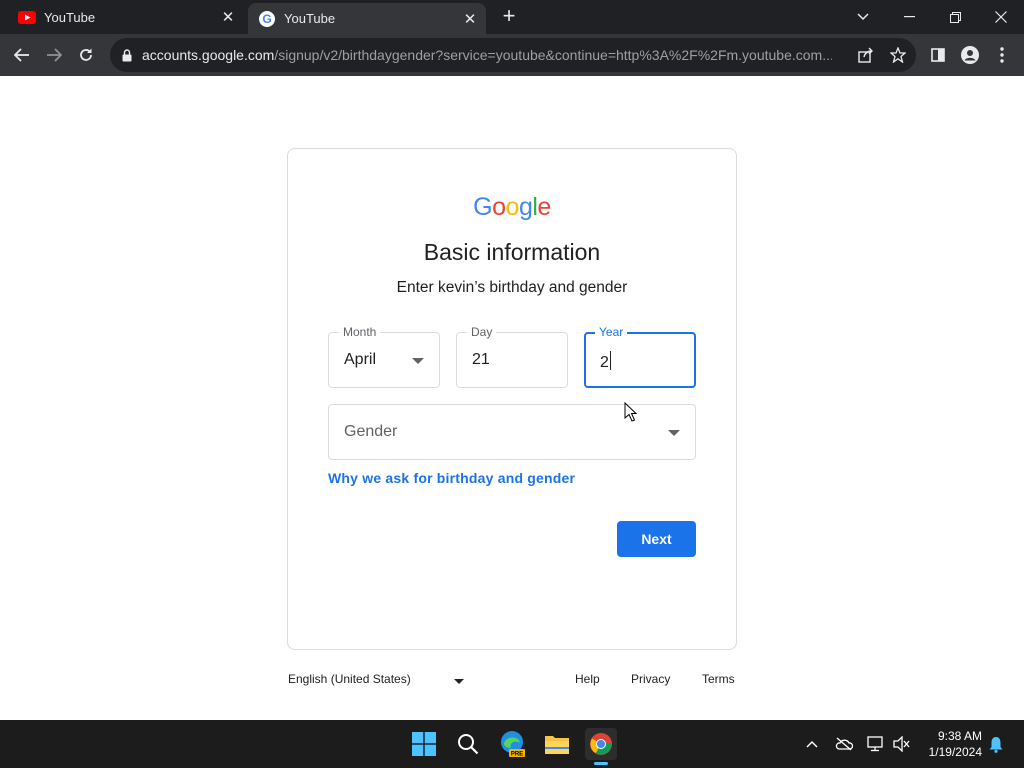  What do you see at coordinates (996, 744) in the screenshot?
I see `notification-bell-icon` at bounding box center [996, 744].